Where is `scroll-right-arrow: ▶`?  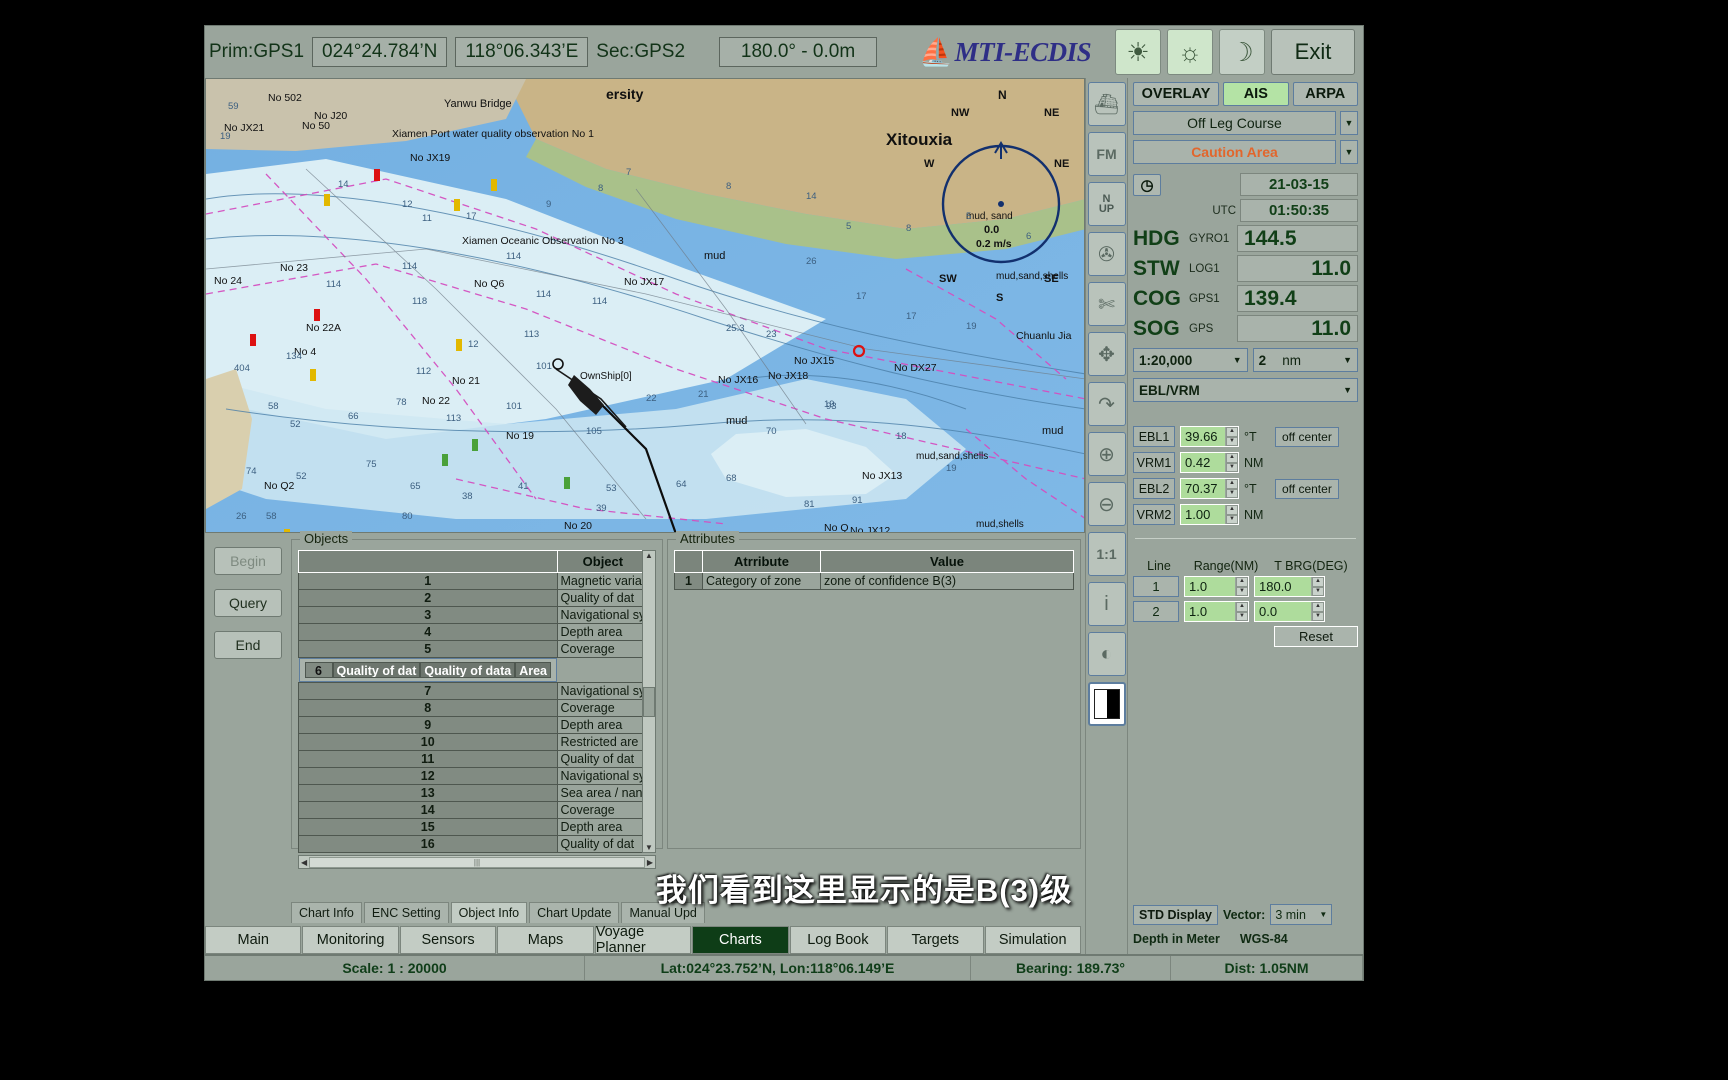 scroll-right-arrow: ▶ is located at coordinates (650, 862).